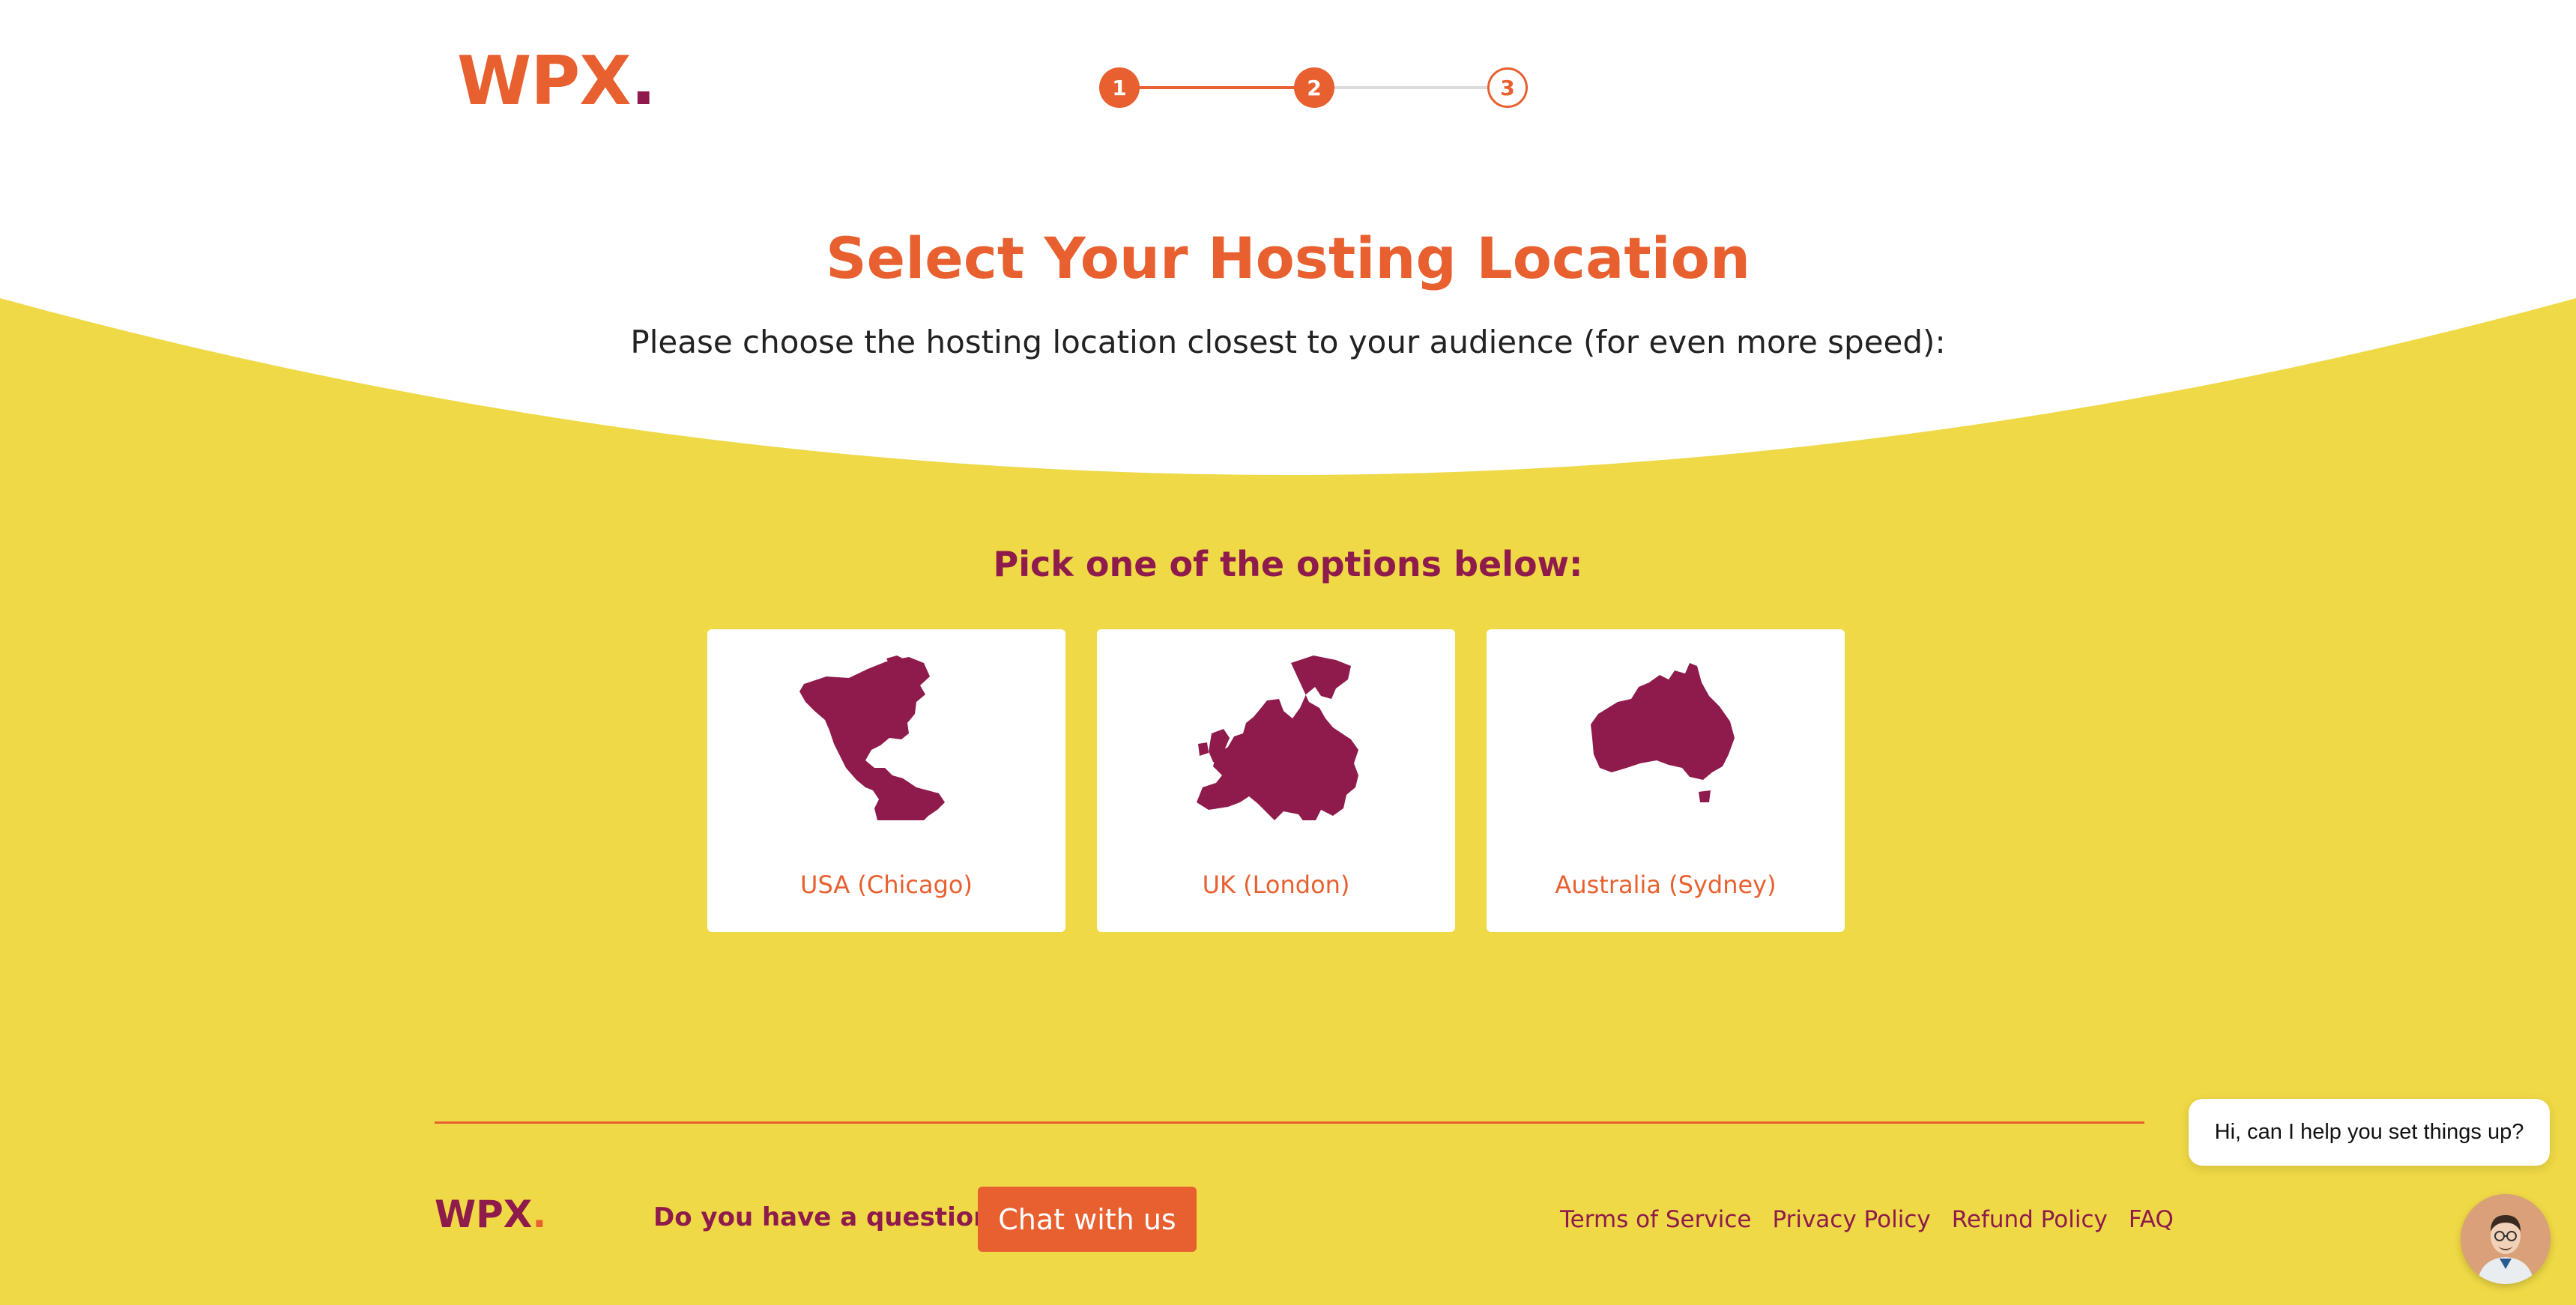  Describe the element at coordinates (556, 81) in the screenshot. I see `wpx-logo: WPX.` at that location.